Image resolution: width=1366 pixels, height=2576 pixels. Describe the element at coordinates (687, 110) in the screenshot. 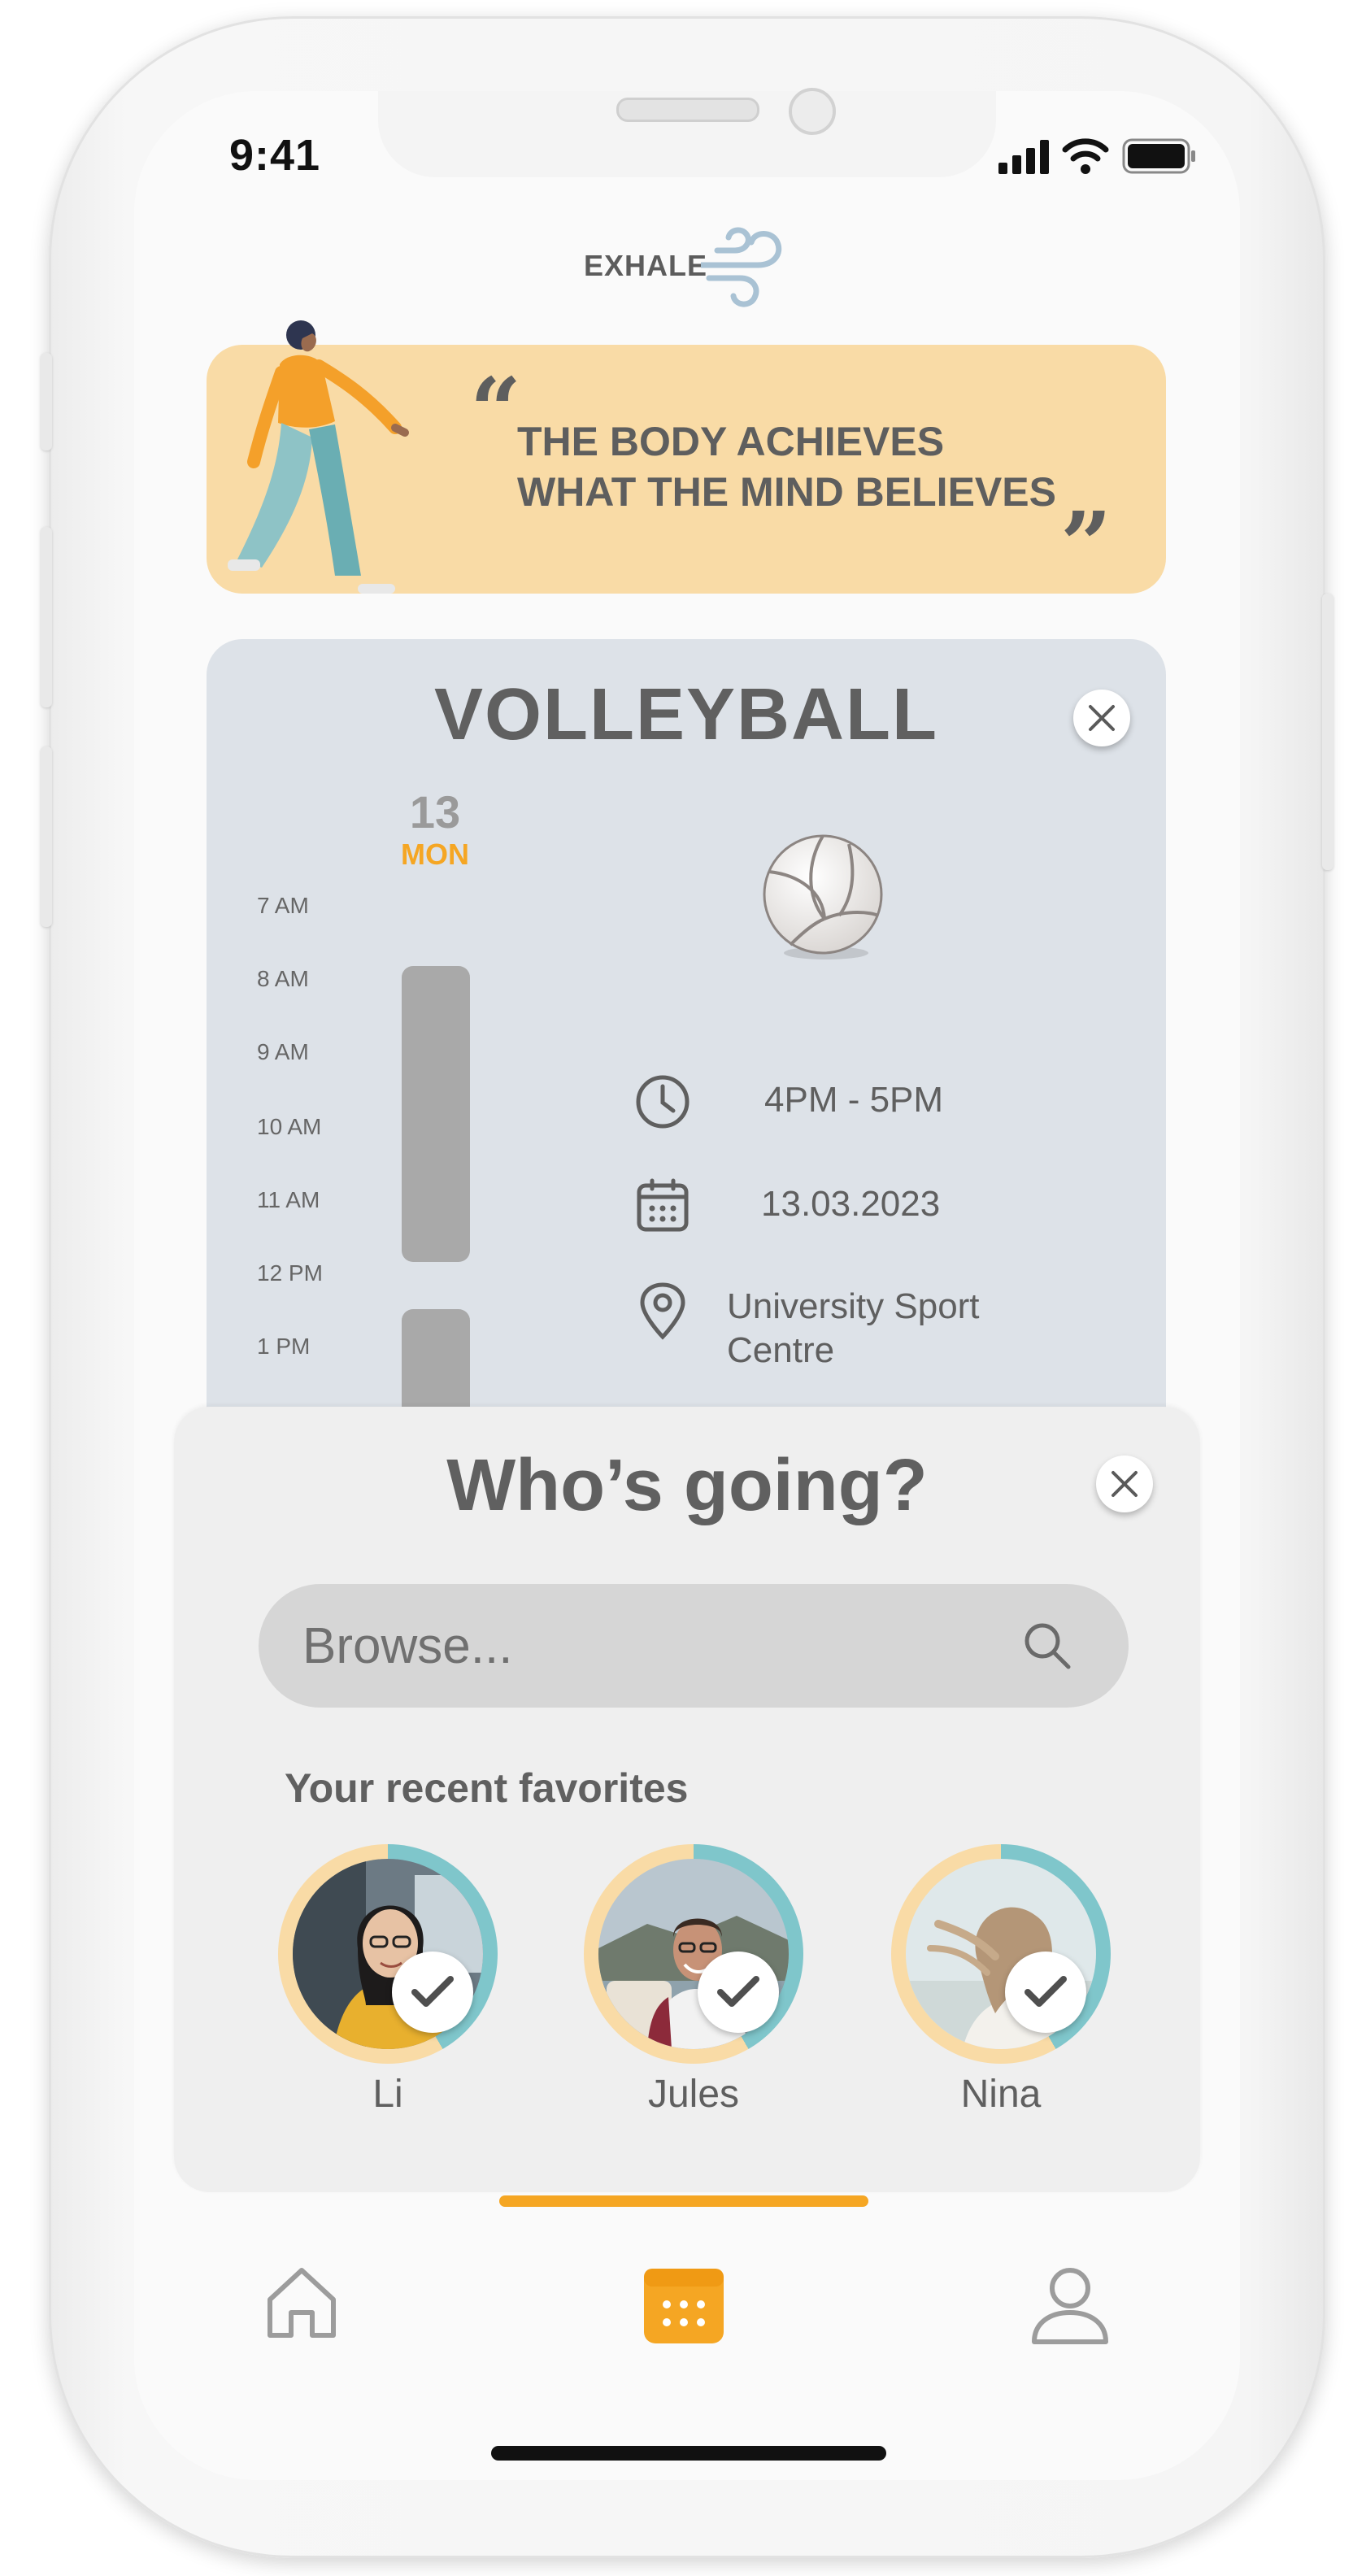

I see `speaker-grille` at that location.